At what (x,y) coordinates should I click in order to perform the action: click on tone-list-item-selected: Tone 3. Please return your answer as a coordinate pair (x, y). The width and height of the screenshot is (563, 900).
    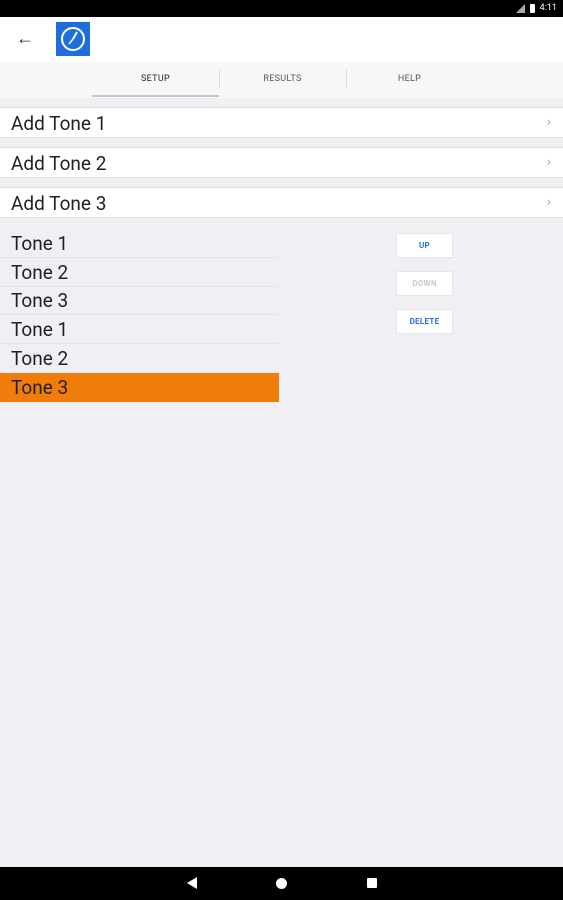
    Looking at the image, I should click on (139, 387).